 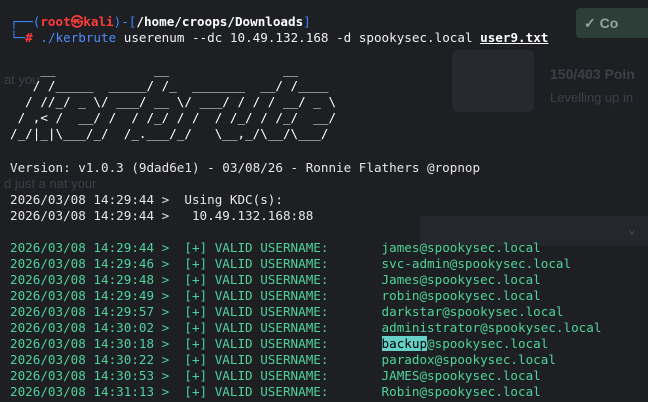 I want to click on result-timestamp: 2026/03/08 14:29:57 >, so click(x=97, y=311).